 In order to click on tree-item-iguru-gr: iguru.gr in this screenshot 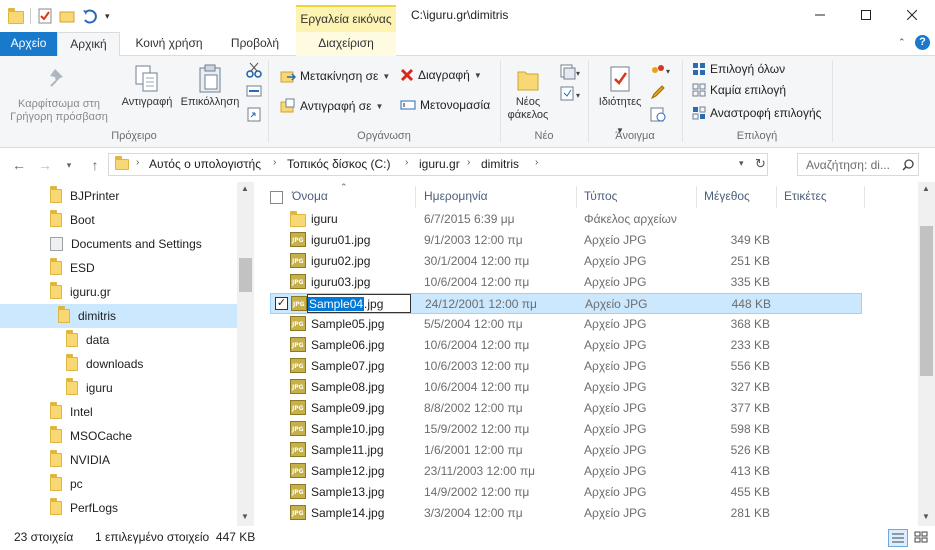, I will do `click(118, 292)`.